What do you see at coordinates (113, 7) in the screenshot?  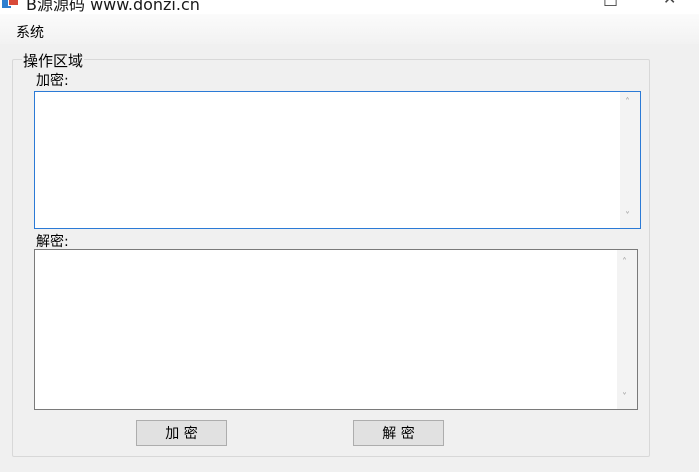 I see `window-title: B源源码 www.donzi.cn` at bounding box center [113, 7].